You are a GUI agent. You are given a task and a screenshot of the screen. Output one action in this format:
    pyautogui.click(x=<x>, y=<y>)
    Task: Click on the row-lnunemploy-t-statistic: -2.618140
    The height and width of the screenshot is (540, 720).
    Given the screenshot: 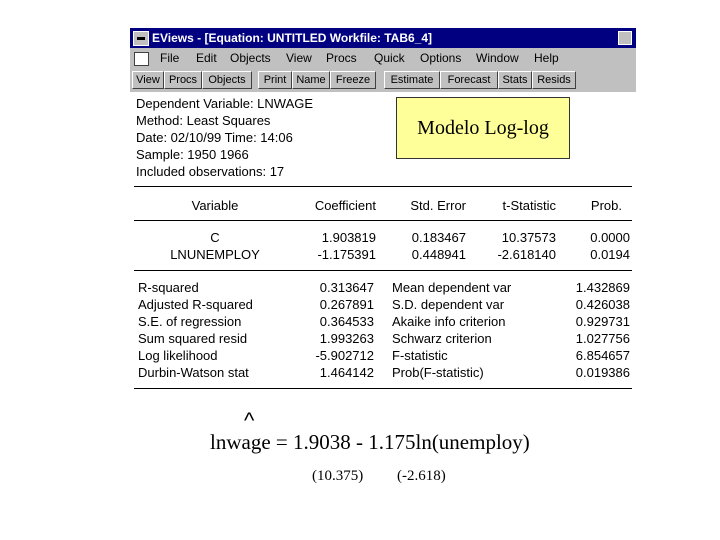 What is the action you would take?
    pyautogui.click(x=526, y=254)
    